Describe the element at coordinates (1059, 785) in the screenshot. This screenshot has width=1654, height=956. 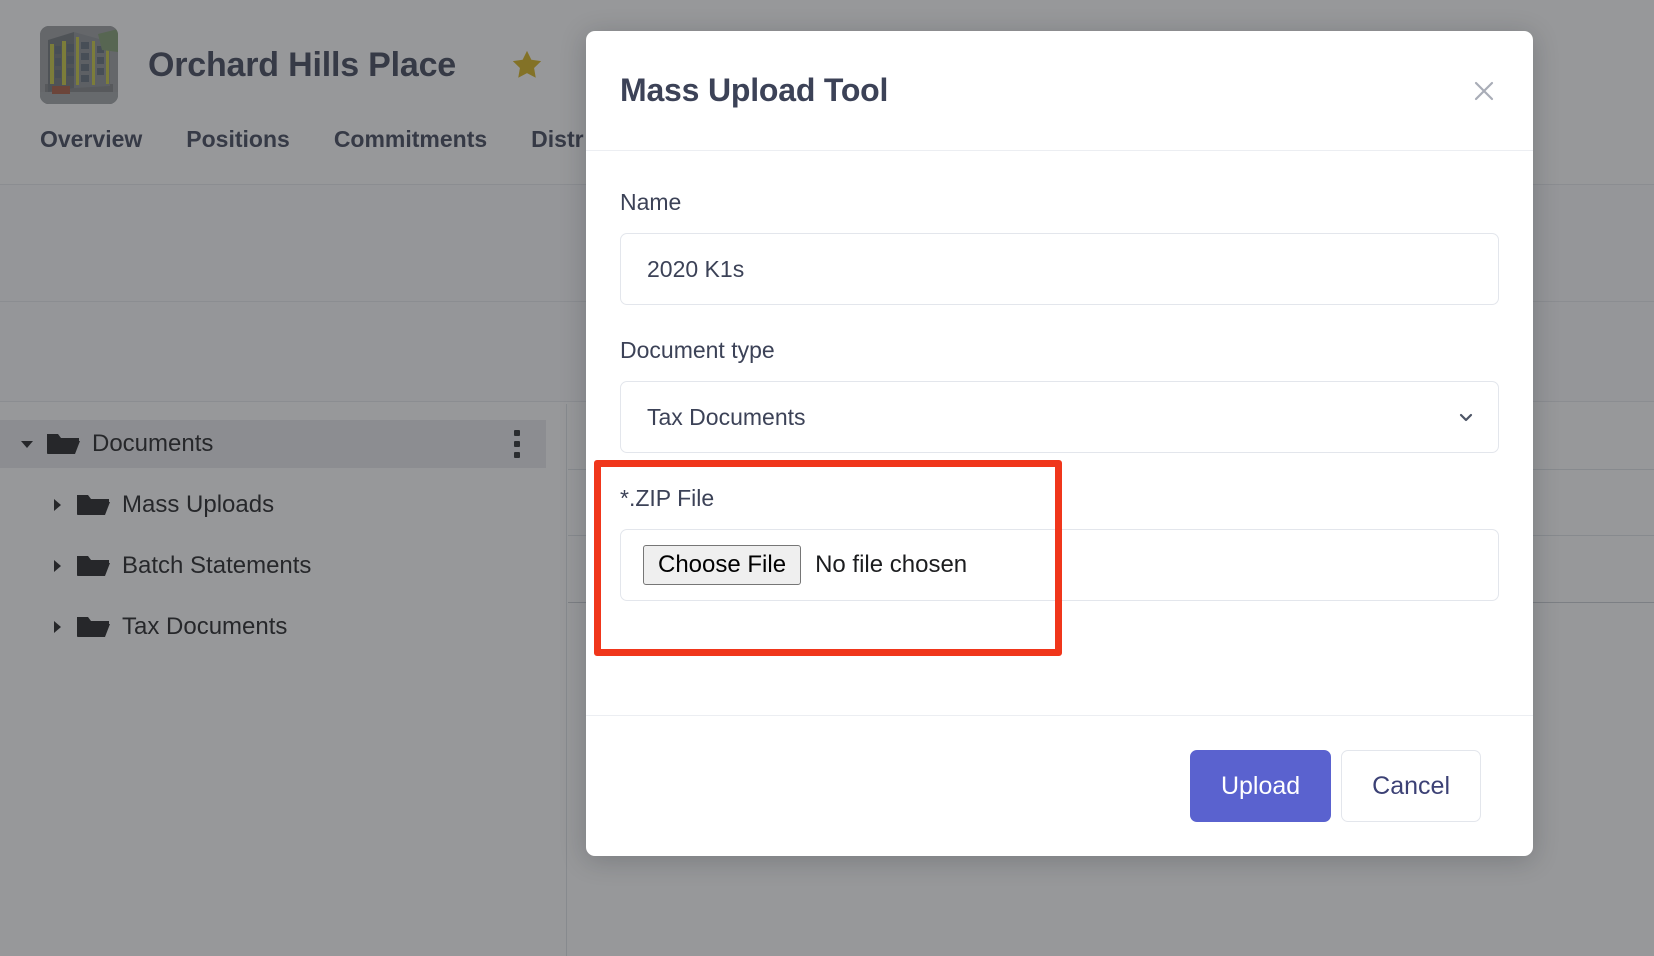
I see `modal-footer: Upload Cancel` at that location.